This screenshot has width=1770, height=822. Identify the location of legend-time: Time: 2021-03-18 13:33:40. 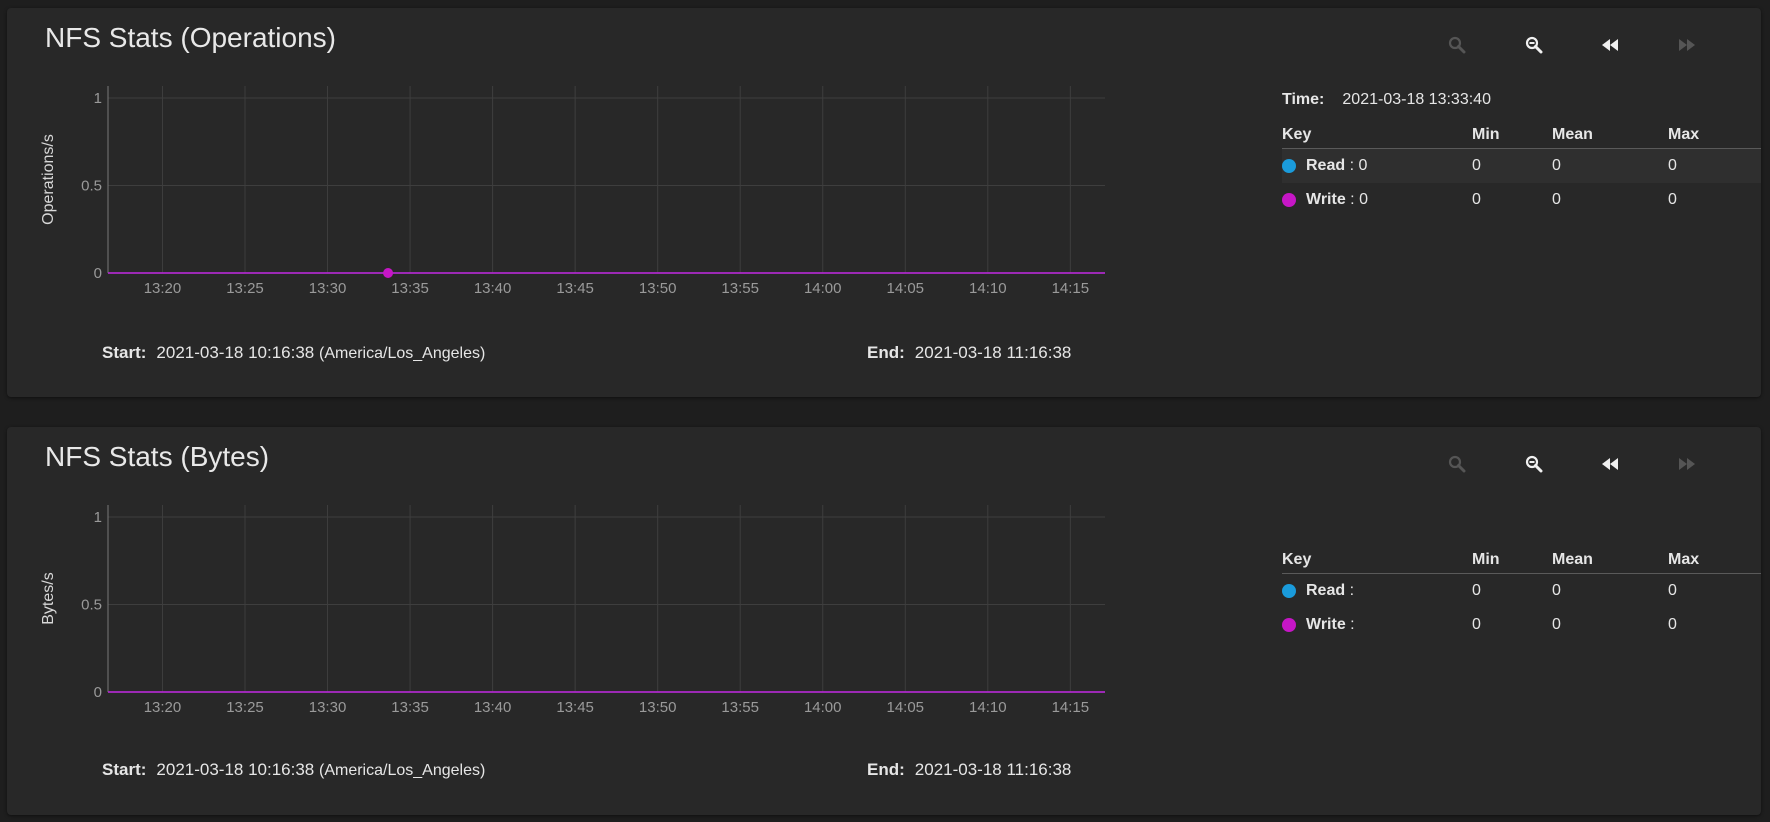
(1521, 102).